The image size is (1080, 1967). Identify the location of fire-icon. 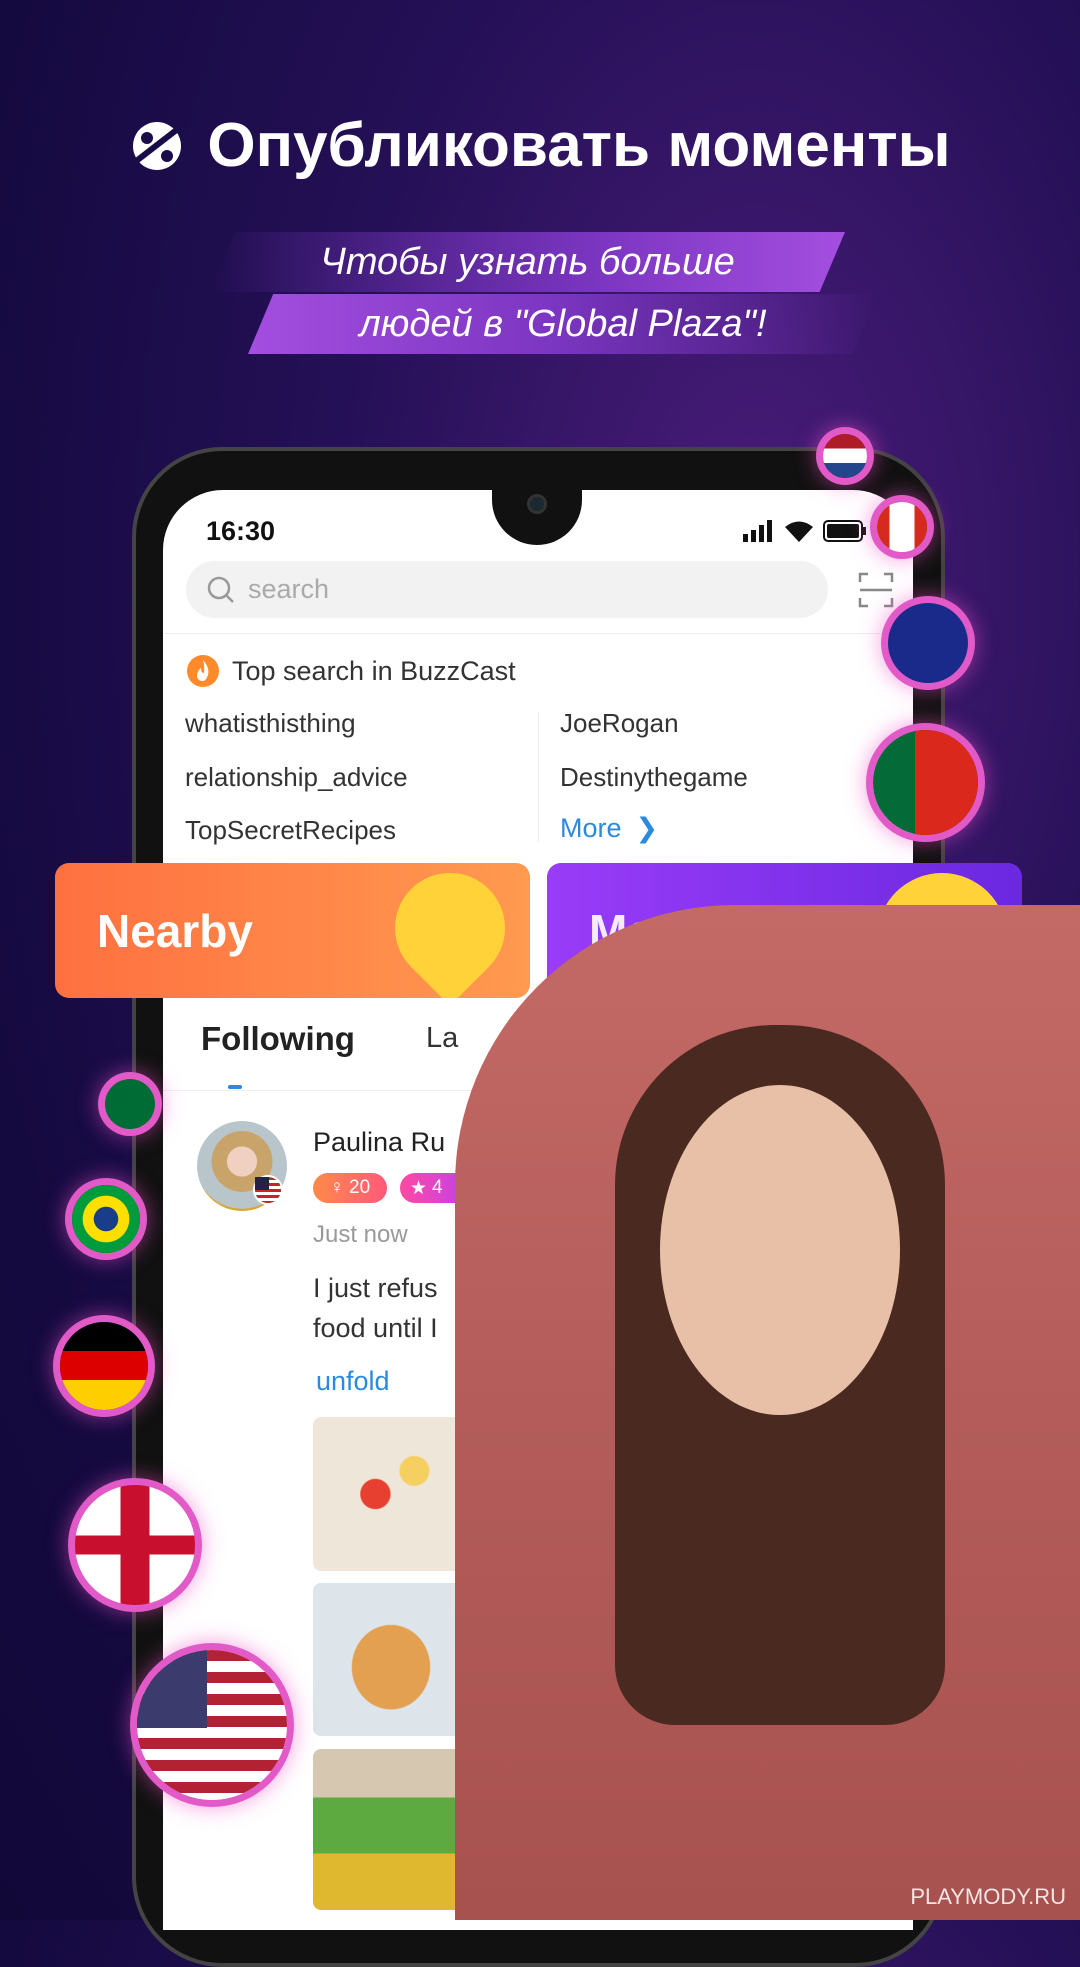
(203, 671).